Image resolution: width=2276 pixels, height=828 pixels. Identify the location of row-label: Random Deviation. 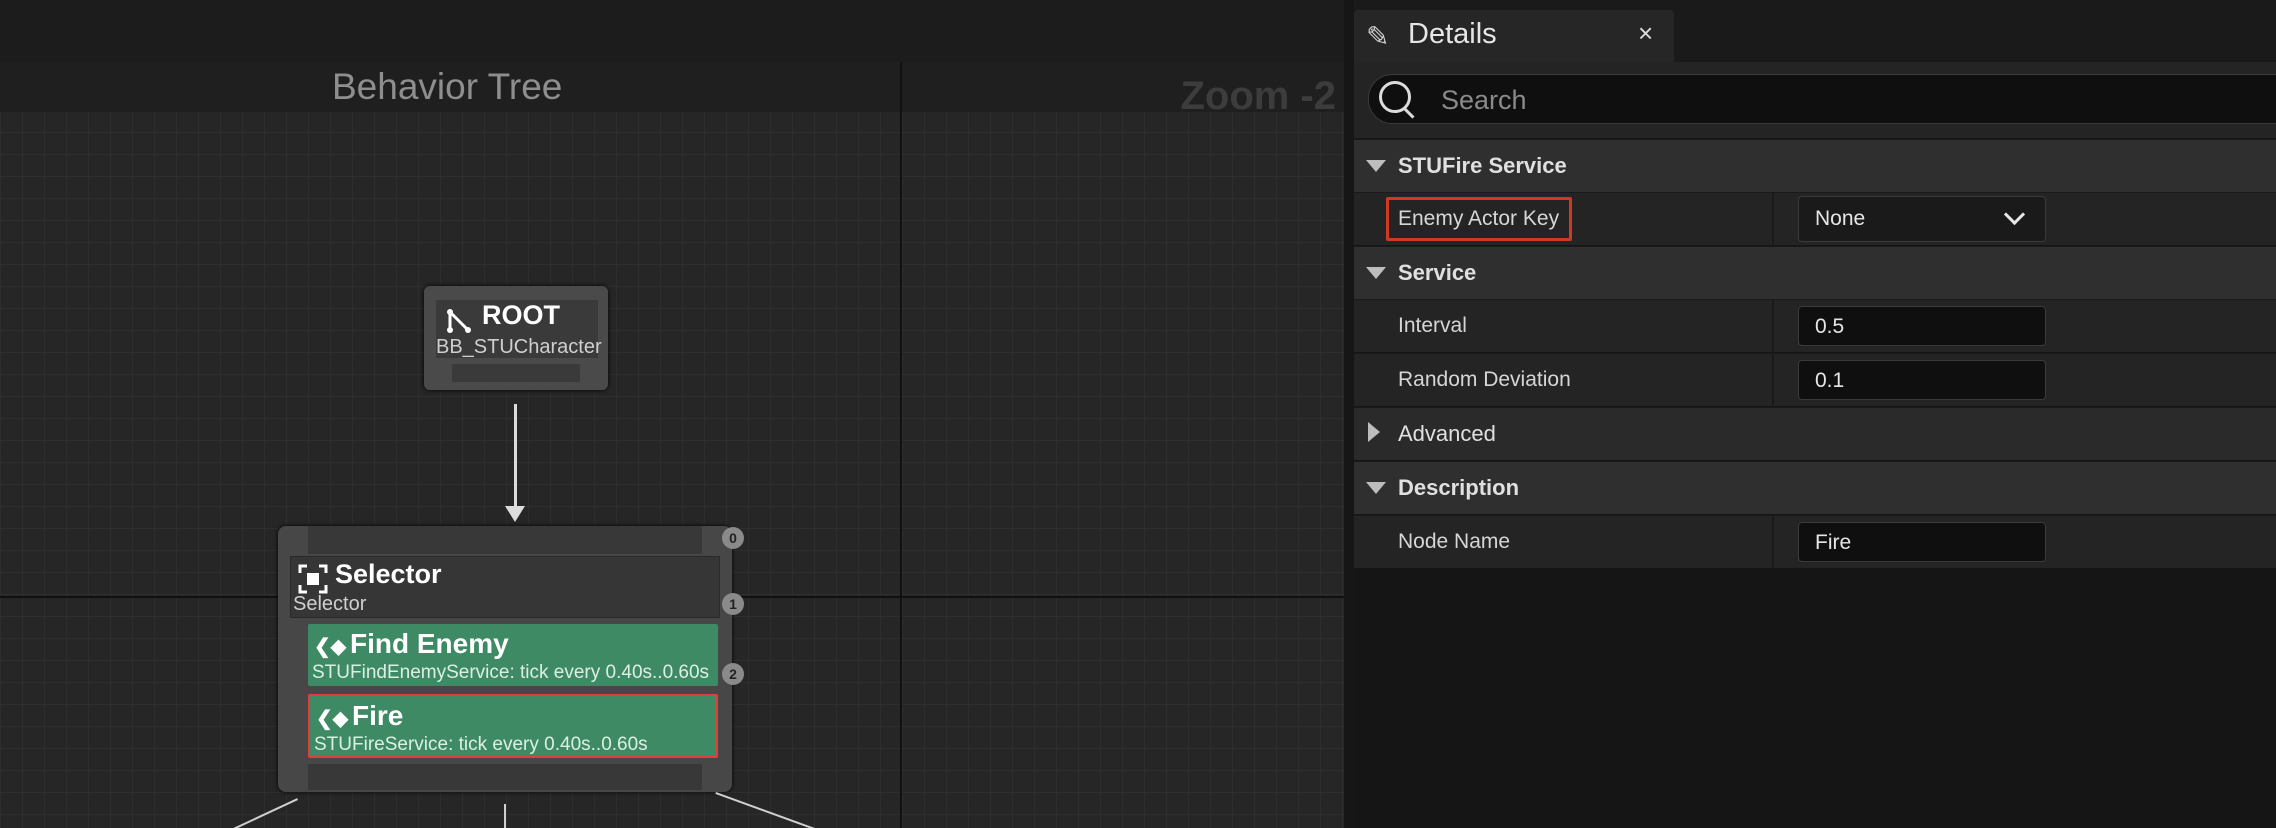
(1484, 379).